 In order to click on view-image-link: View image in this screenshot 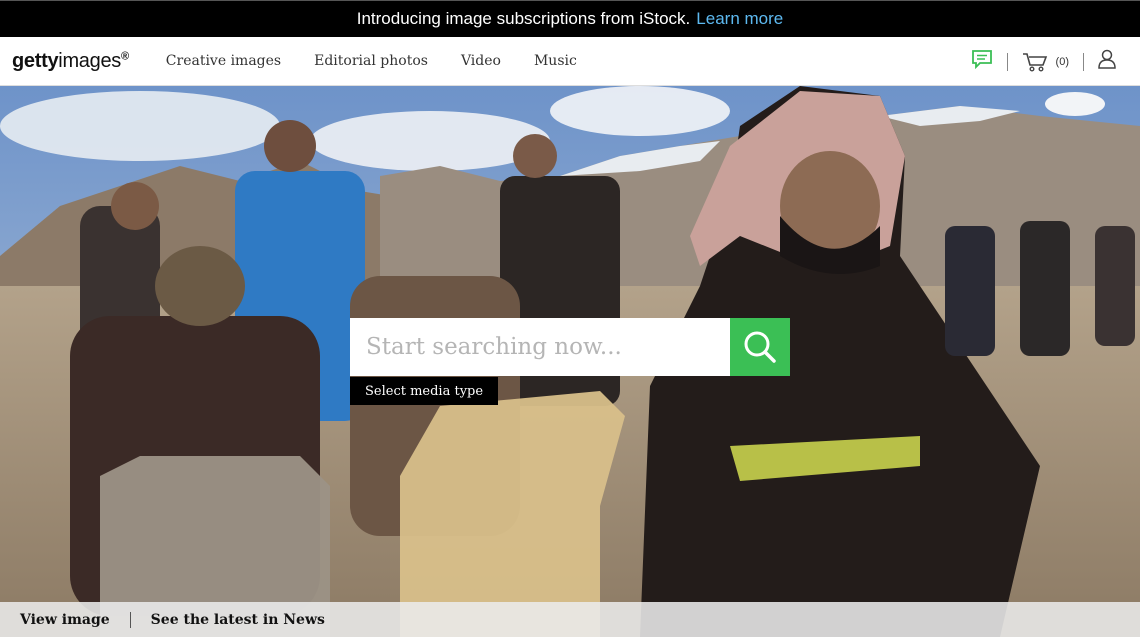, I will do `click(65, 620)`.